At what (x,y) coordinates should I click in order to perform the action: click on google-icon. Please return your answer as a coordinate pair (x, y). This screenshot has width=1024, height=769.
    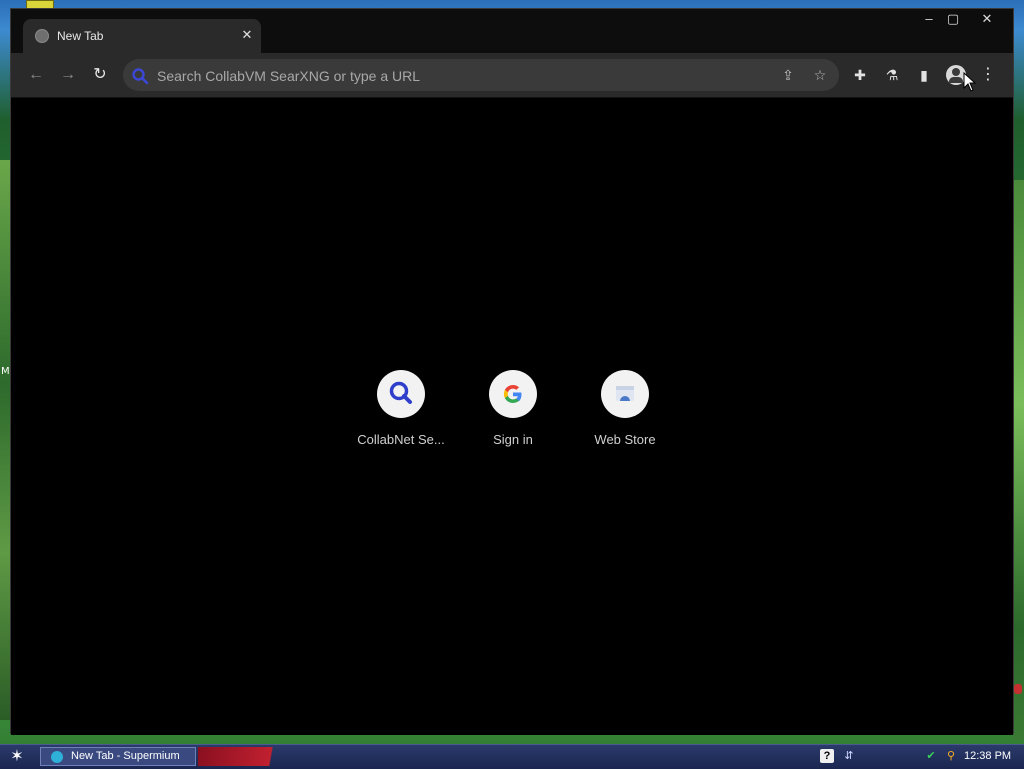
    Looking at the image, I should click on (512, 394).